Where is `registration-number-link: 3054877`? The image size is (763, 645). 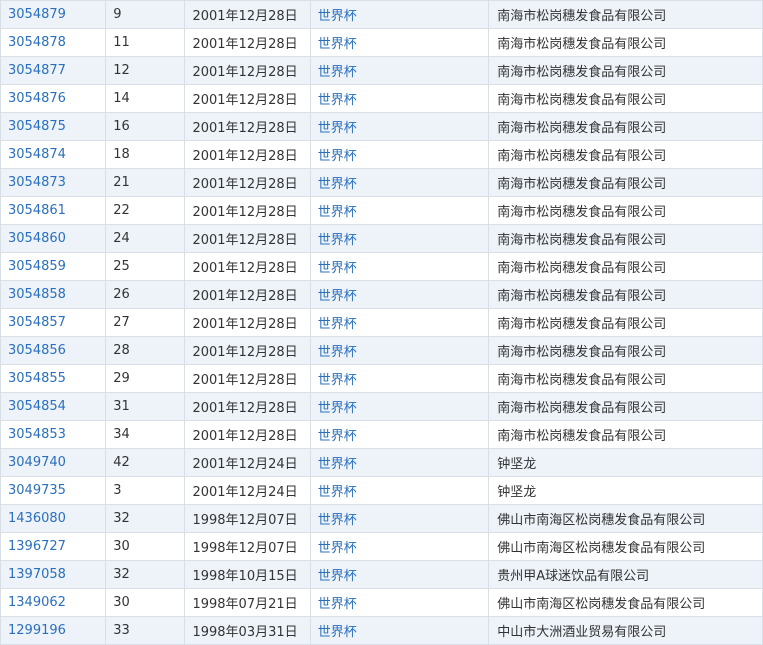 registration-number-link: 3054877 is located at coordinates (53, 70).